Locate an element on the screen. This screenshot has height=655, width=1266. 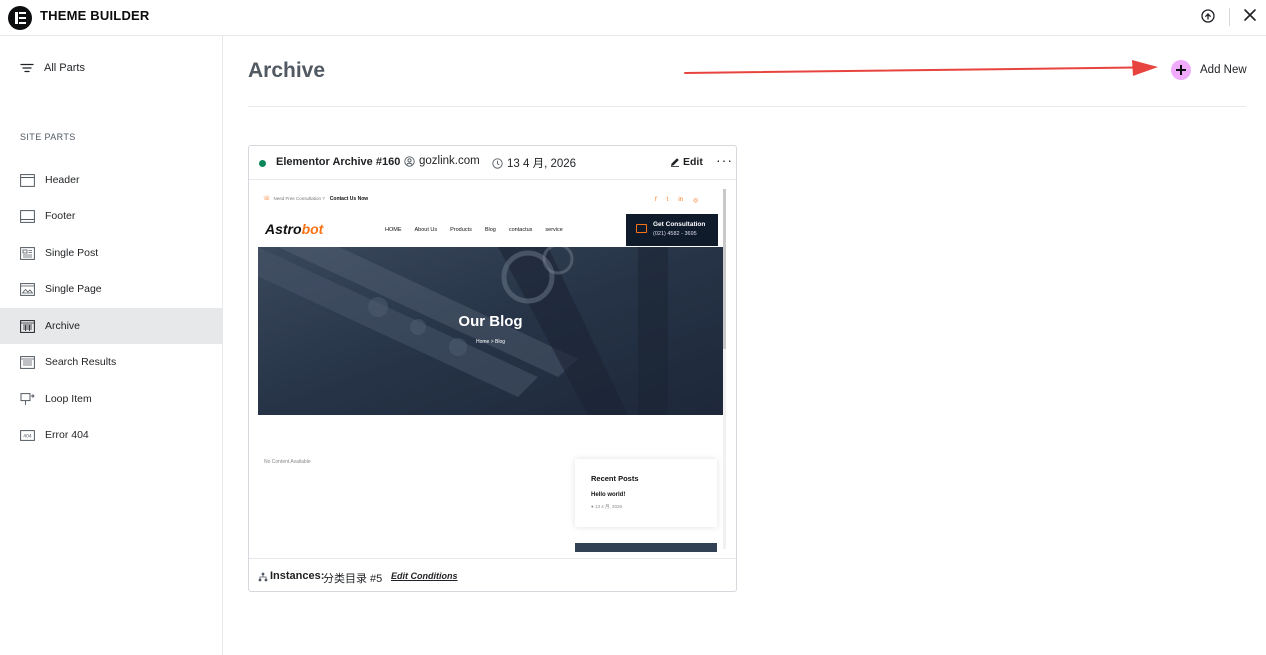
template-date: 13 4 月, 2026 is located at coordinates (534, 163).